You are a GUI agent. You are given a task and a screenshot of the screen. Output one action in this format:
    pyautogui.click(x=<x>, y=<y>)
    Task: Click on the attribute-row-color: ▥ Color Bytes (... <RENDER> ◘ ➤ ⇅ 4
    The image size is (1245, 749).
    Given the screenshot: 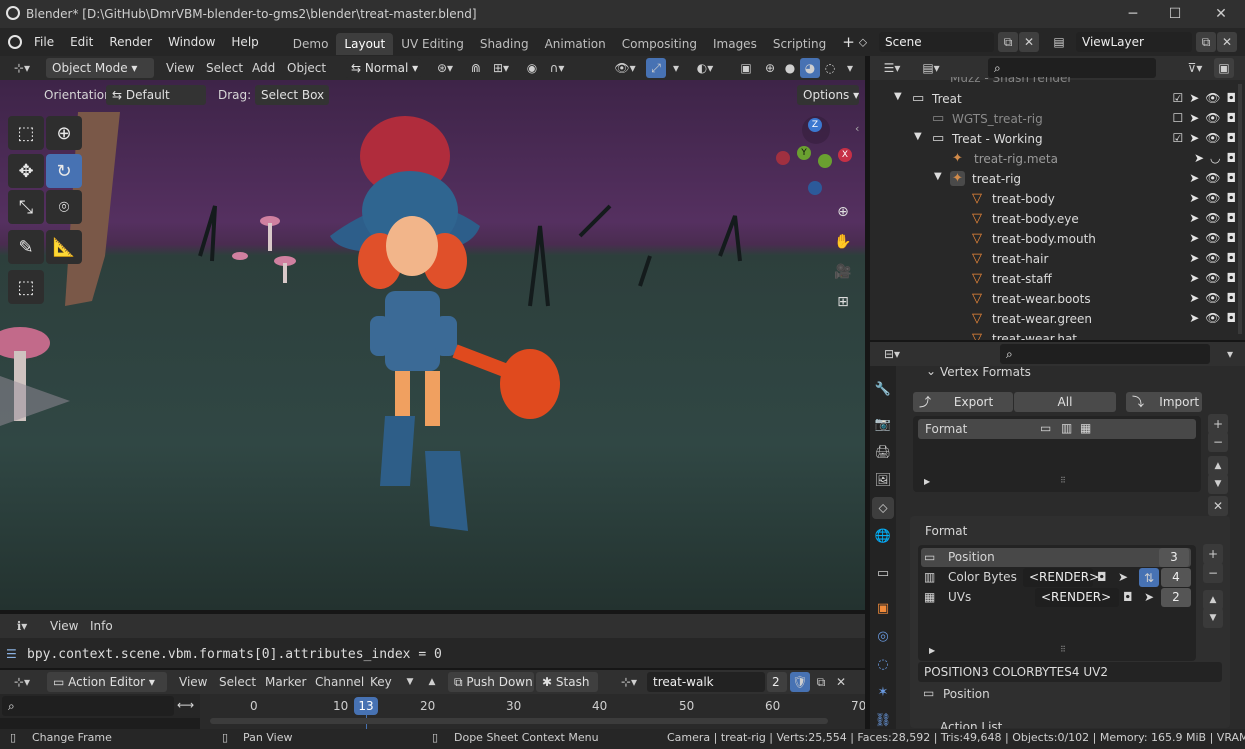 What is the action you would take?
    pyautogui.click(x=1056, y=577)
    